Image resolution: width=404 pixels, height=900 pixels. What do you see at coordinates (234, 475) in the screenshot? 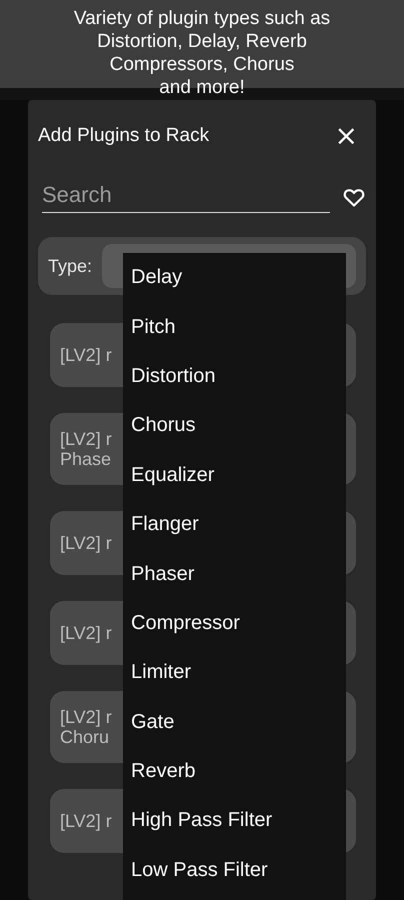
I see `menu-item: Equalizer` at bounding box center [234, 475].